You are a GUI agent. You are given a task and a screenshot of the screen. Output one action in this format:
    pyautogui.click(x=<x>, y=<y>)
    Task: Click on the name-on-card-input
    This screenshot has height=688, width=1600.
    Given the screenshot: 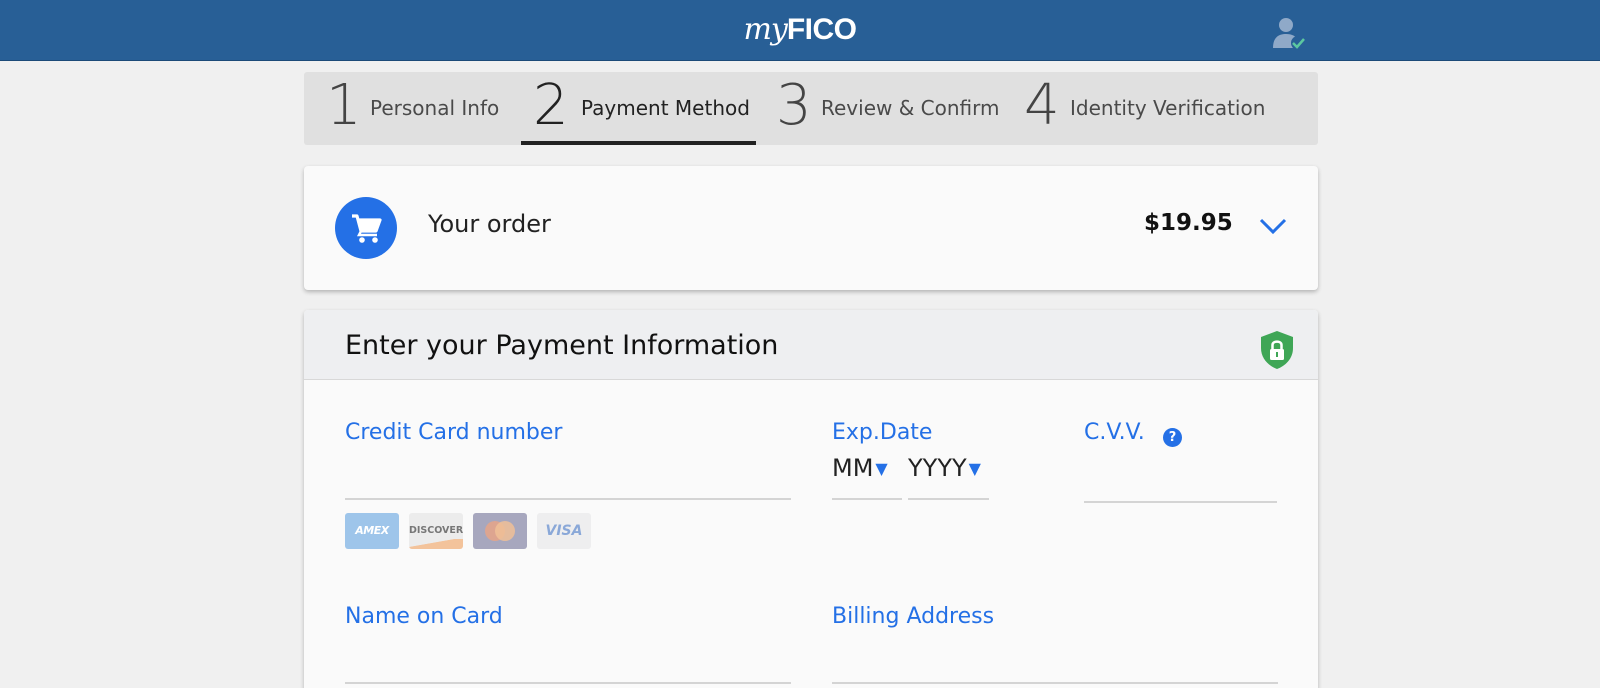 What is the action you would take?
    pyautogui.click(x=568, y=683)
    